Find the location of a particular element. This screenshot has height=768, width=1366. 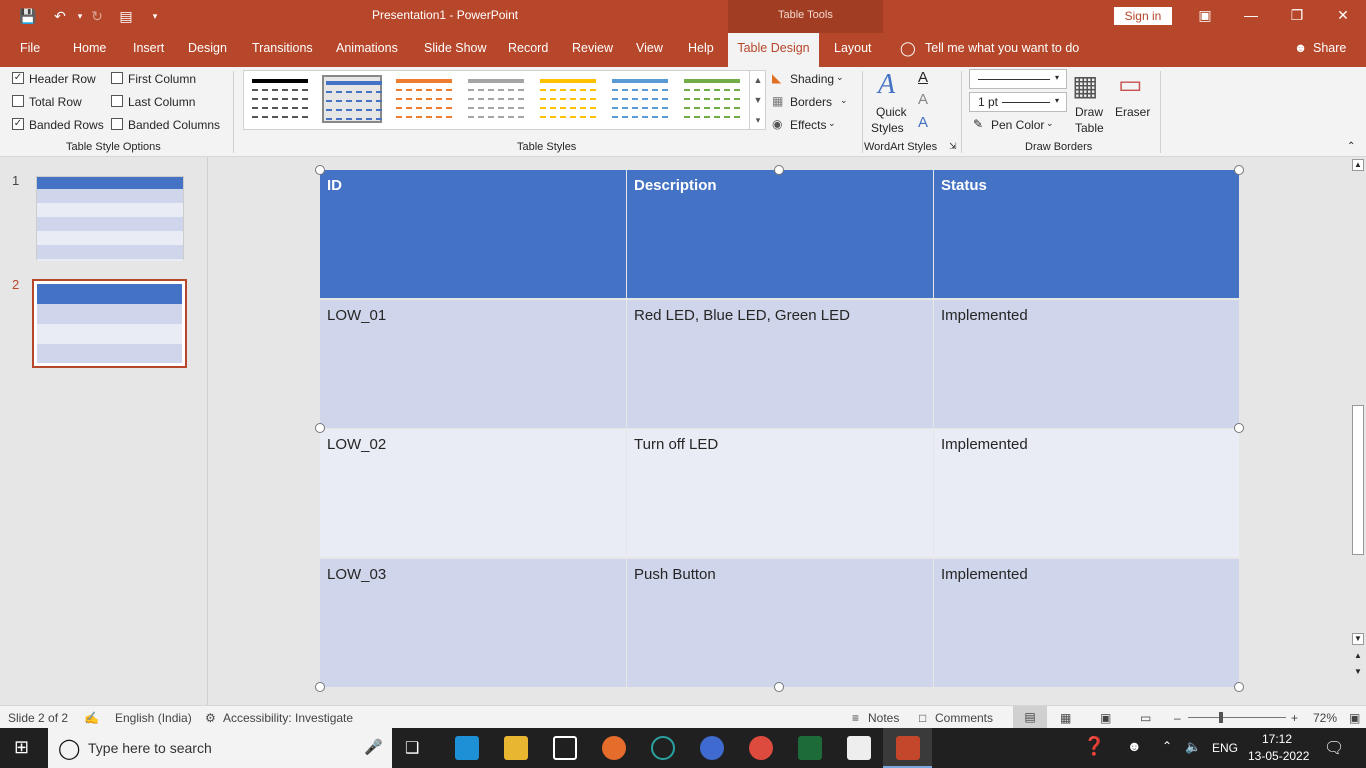

tab-transitions: Transitions is located at coordinates (282, 48).